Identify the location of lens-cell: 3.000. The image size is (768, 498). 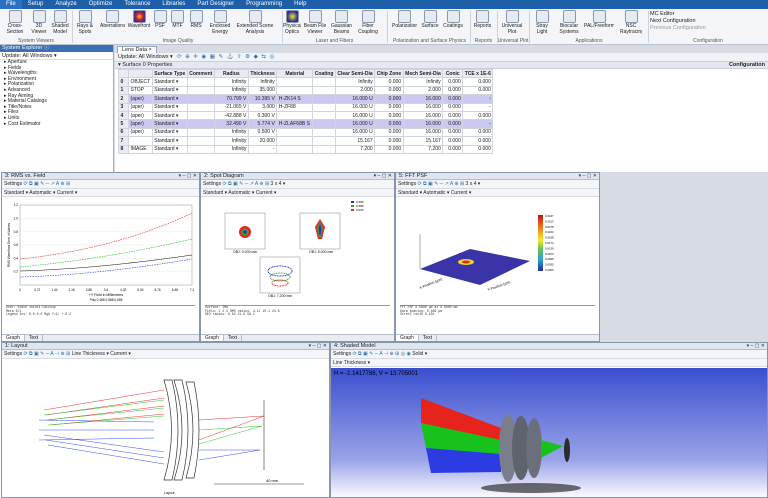
(262, 107).